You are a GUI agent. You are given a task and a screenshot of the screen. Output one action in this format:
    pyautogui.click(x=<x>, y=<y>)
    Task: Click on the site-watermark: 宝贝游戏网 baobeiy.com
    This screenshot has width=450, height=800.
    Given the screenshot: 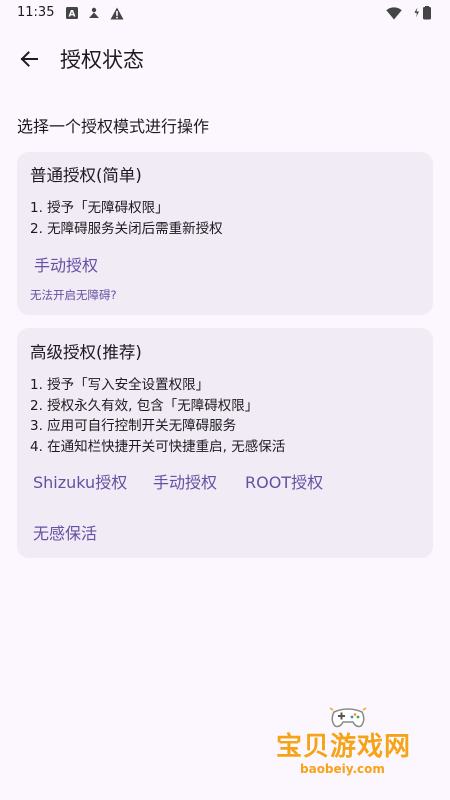 What is the action you would take?
    pyautogui.click(x=347, y=744)
    